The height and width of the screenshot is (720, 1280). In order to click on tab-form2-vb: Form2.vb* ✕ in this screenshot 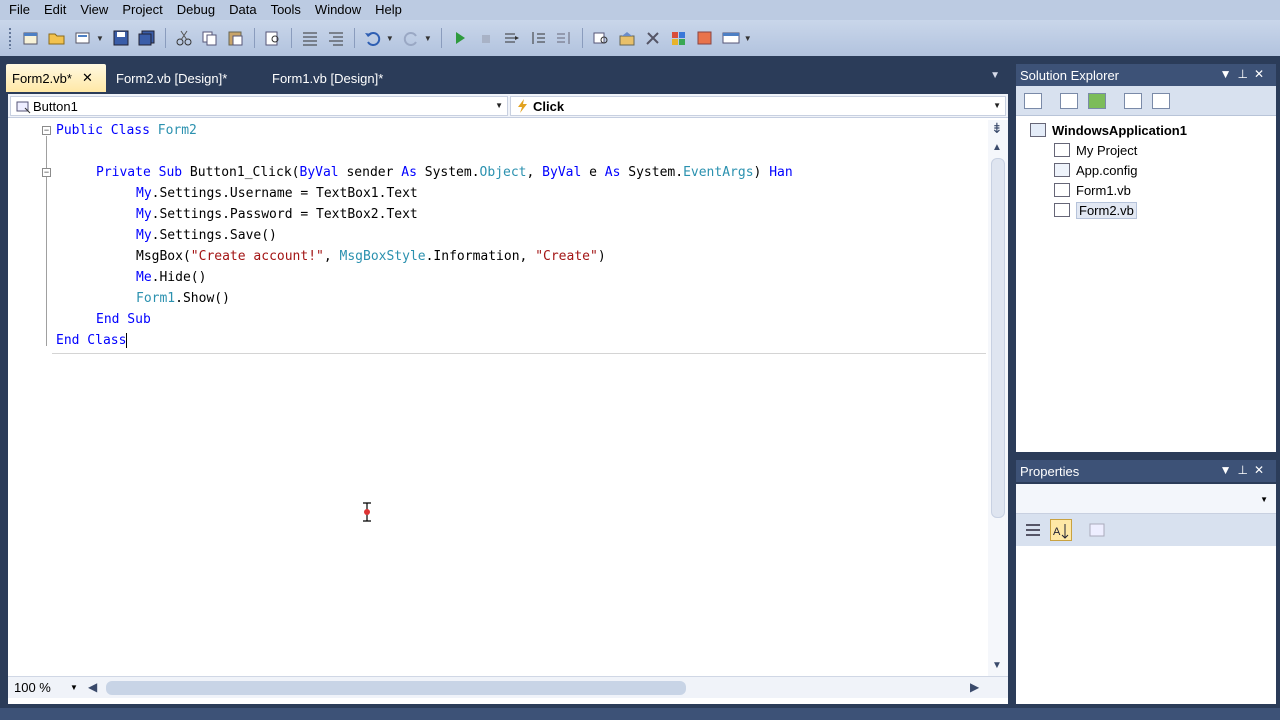, I will do `click(56, 78)`.